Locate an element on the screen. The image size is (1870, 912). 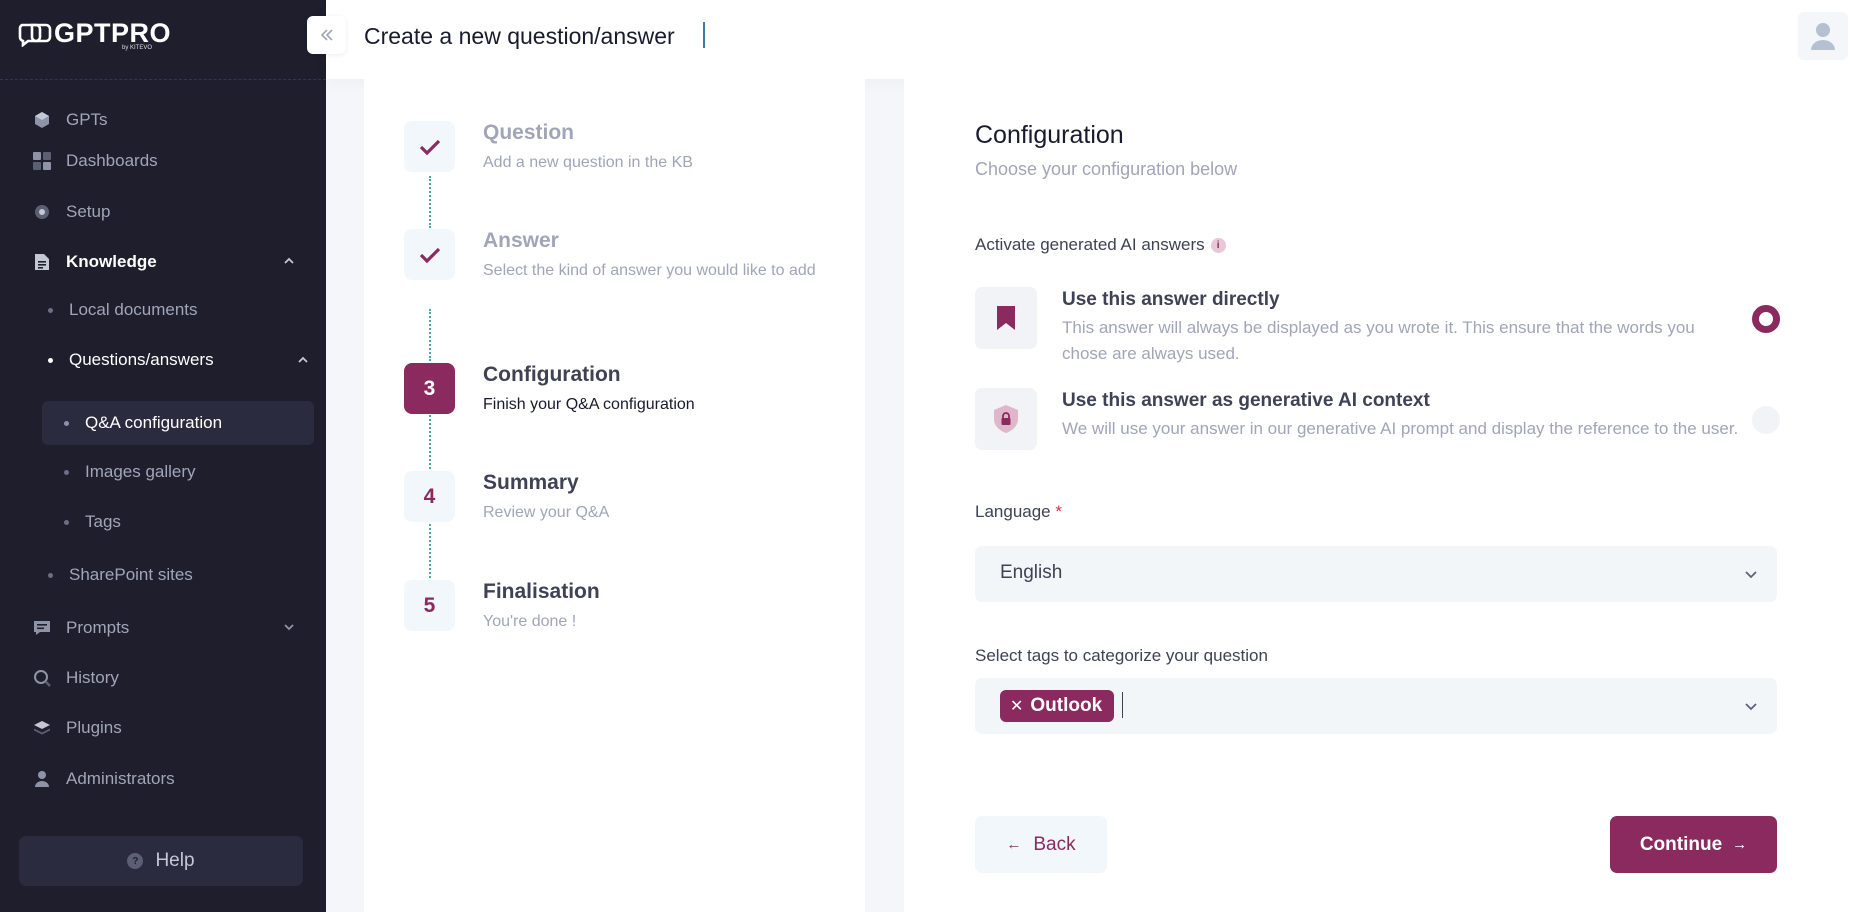
back-button-label: Back is located at coordinates (1054, 844).